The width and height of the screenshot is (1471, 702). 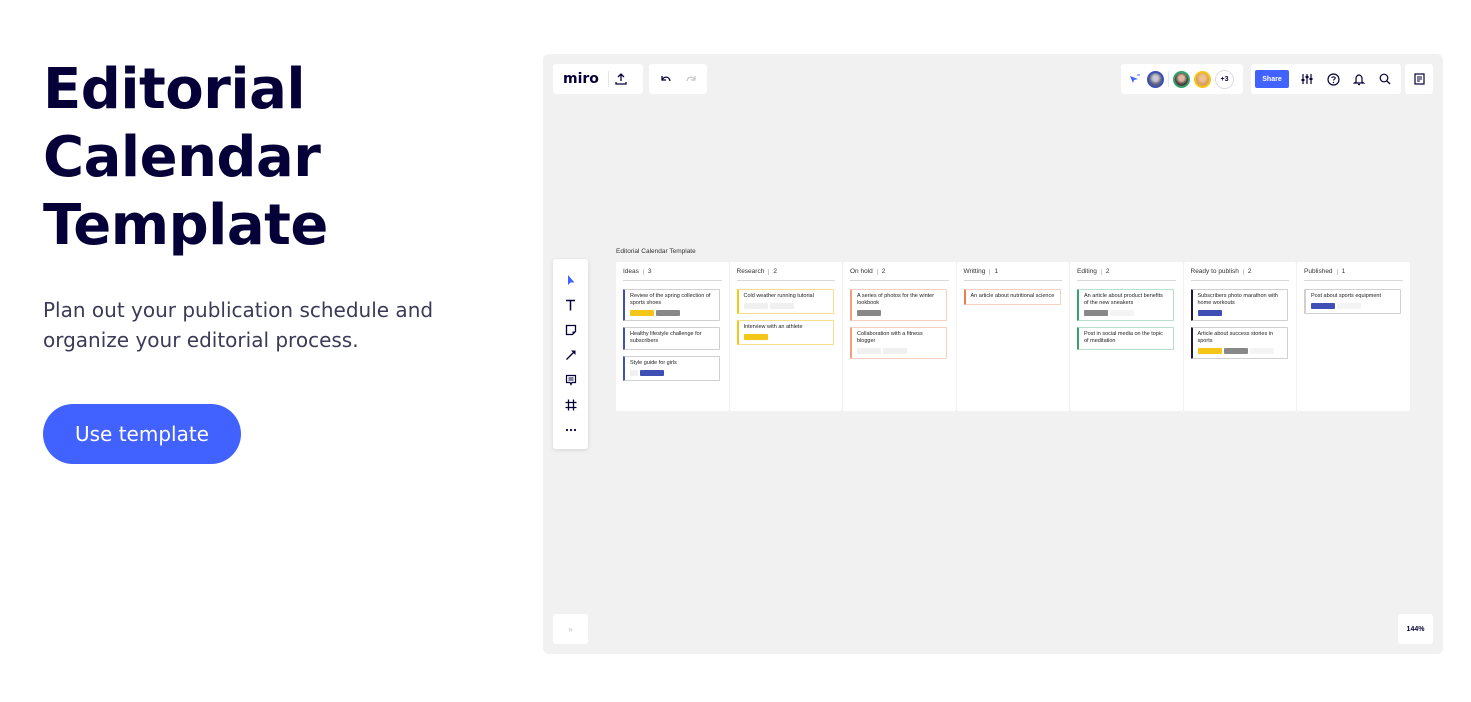 I want to click on more-icon, so click(x=571, y=429).